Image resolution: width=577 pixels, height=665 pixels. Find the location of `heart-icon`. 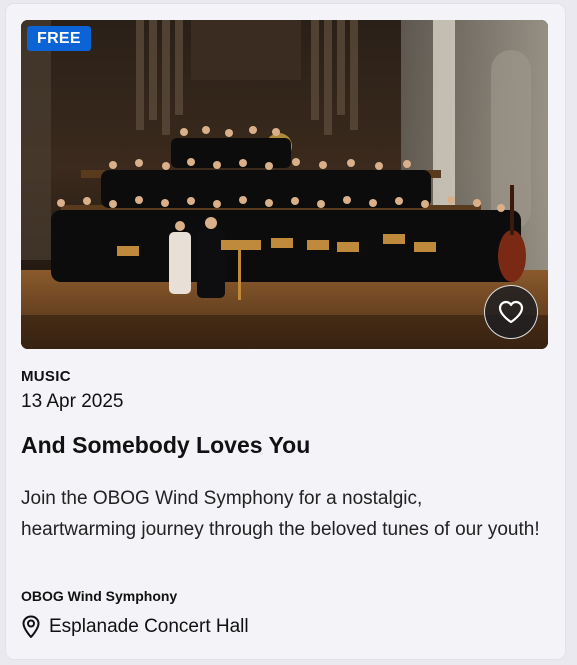

heart-icon is located at coordinates (511, 312).